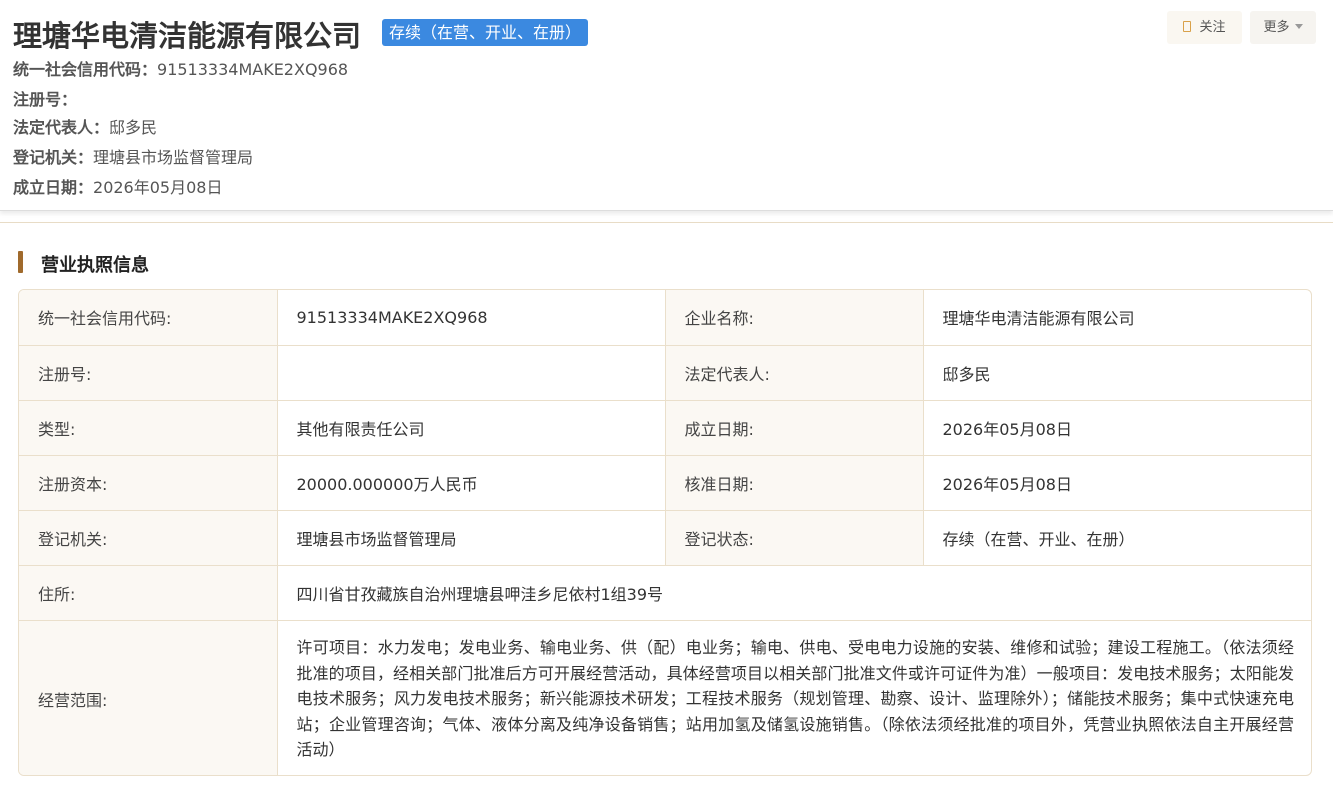 The height and width of the screenshot is (791, 1333). Describe the element at coordinates (148, 482) in the screenshot. I see `capital-label: 注册资本:` at that location.